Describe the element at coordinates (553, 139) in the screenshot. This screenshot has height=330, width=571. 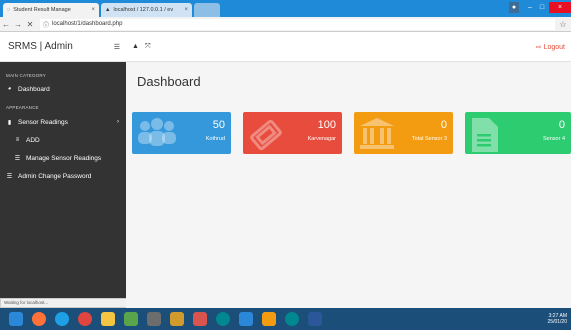
I see `card-label: Sensor 4` at that location.